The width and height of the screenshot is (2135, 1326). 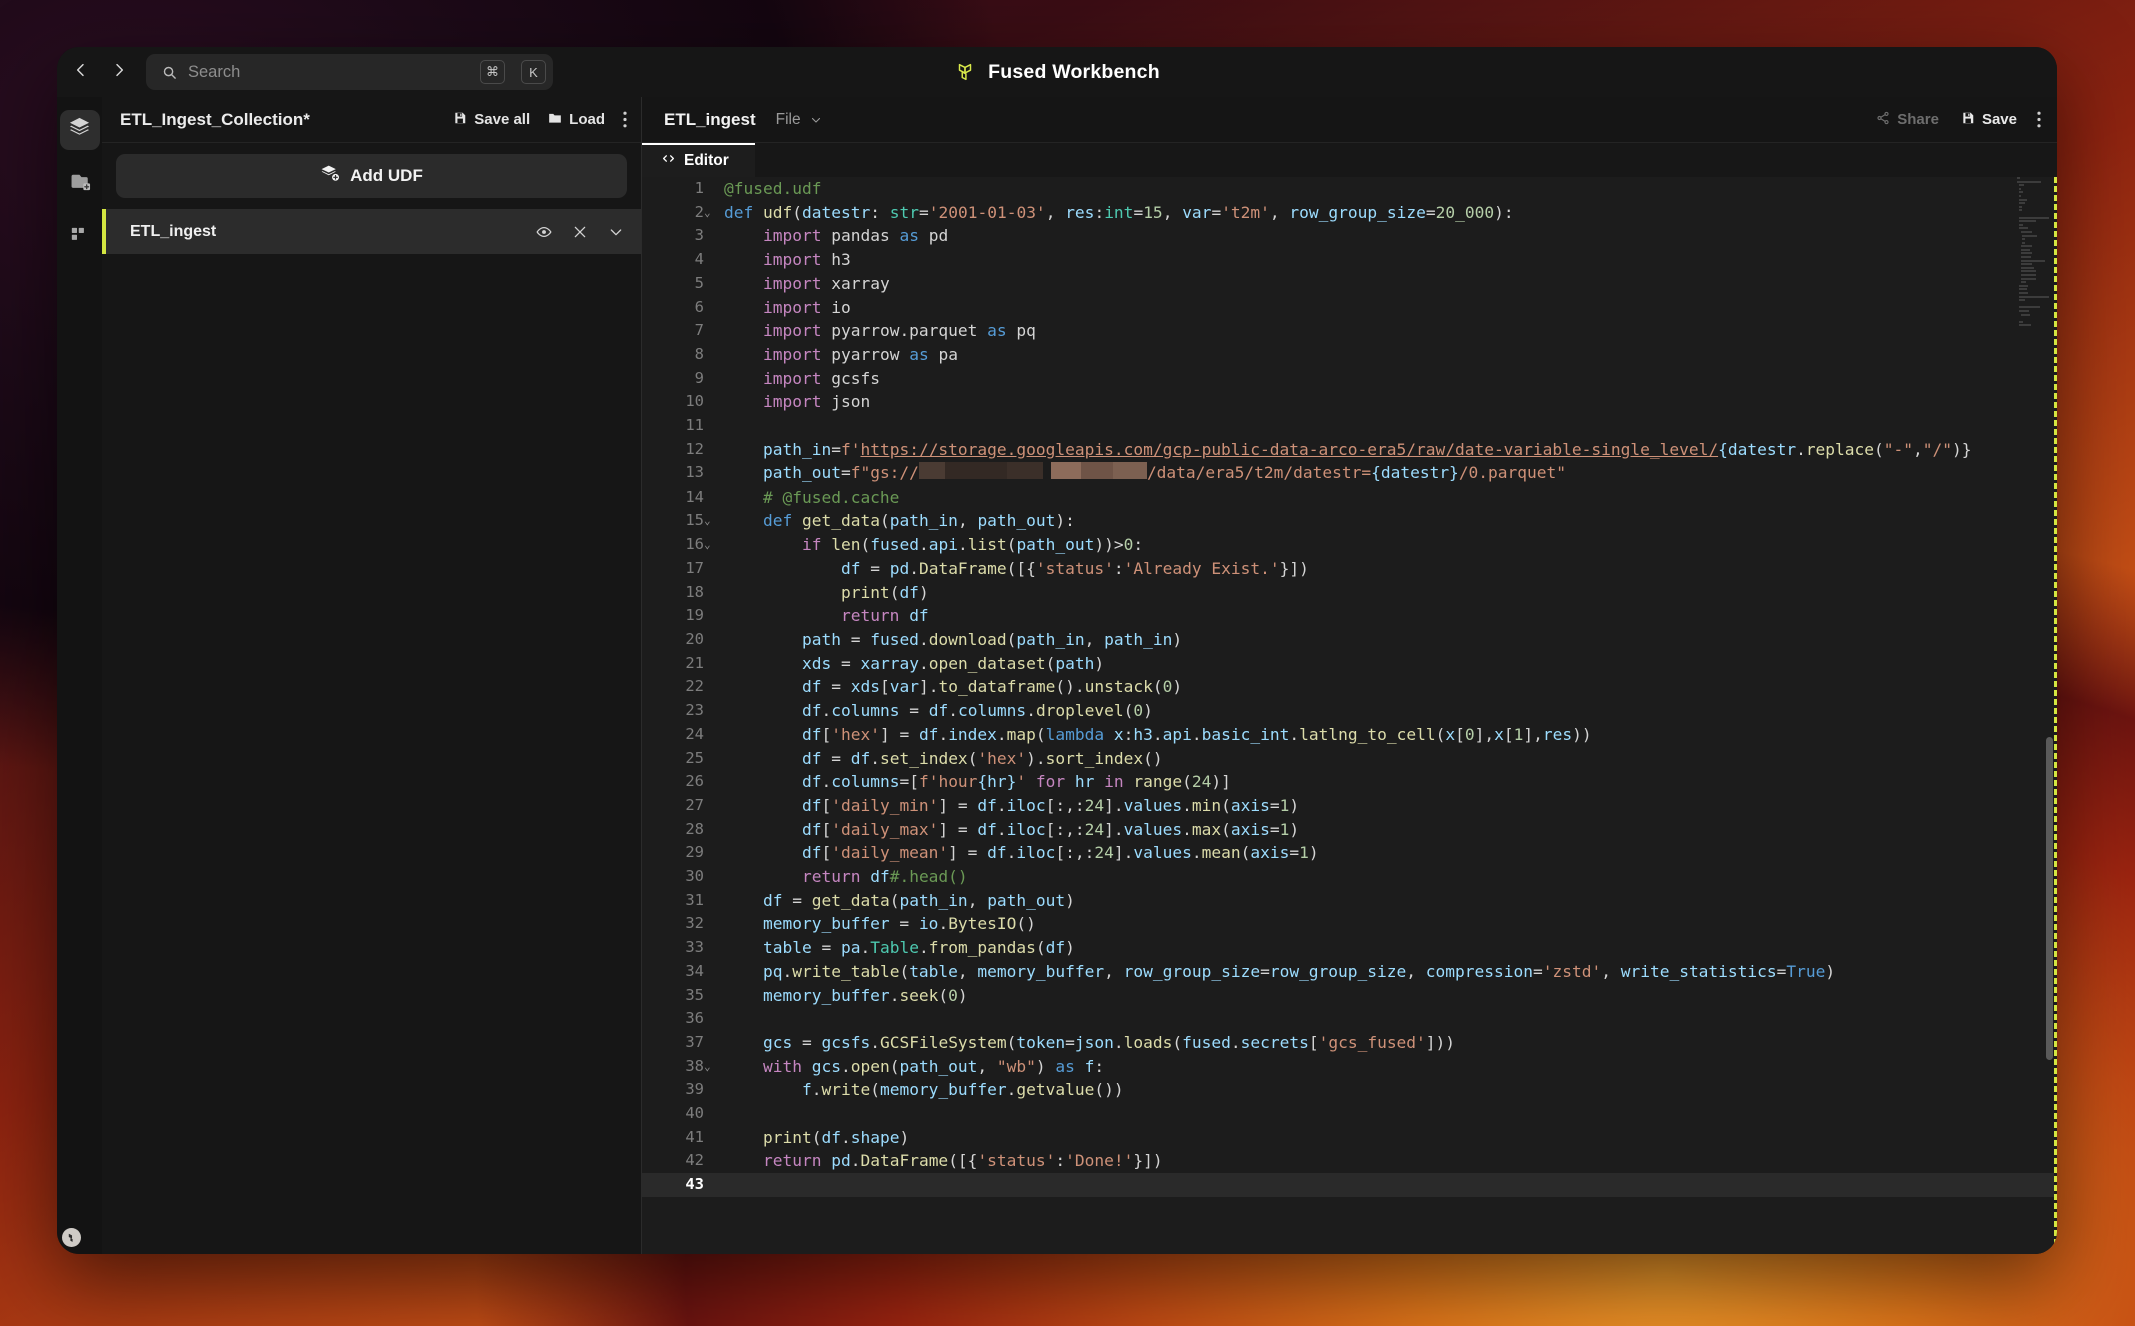 I want to click on sidebar-item-udf-collections, so click(x=79, y=130).